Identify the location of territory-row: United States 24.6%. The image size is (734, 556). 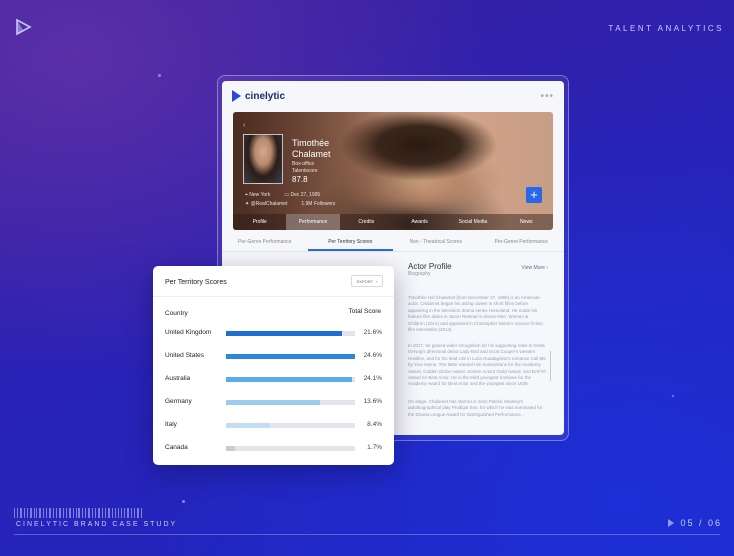
(273, 356).